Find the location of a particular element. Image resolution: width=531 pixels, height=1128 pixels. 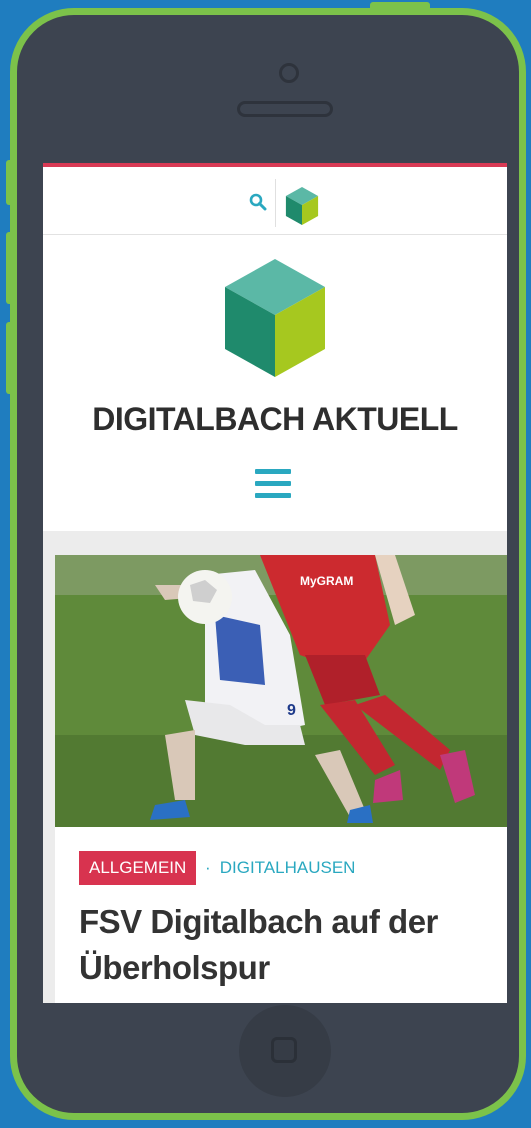

article-headline: FSV Digitalbach auf der Überholspur is located at coordinates (289, 945).